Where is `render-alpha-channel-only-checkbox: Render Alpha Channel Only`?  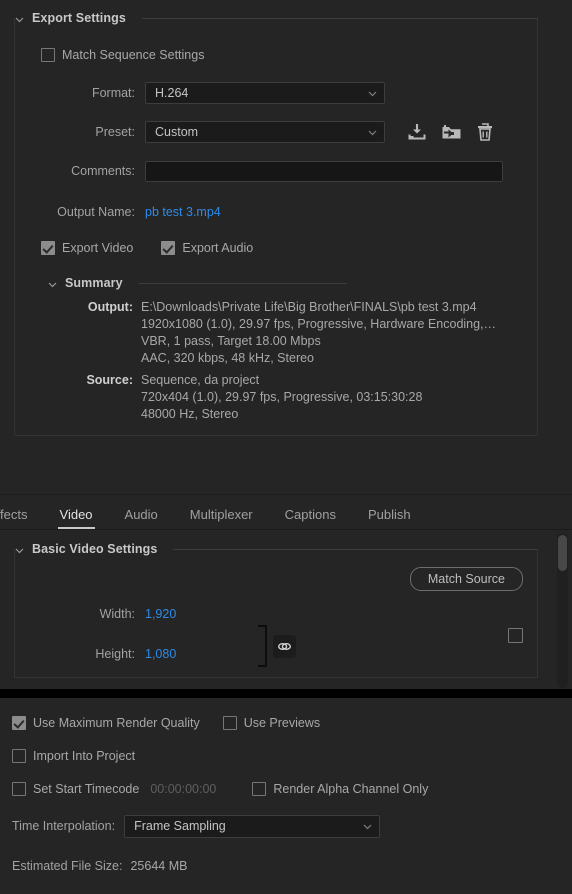
render-alpha-channel-only-checkbox: Render Alpha Channel Only is located at coordinates (340, 789).